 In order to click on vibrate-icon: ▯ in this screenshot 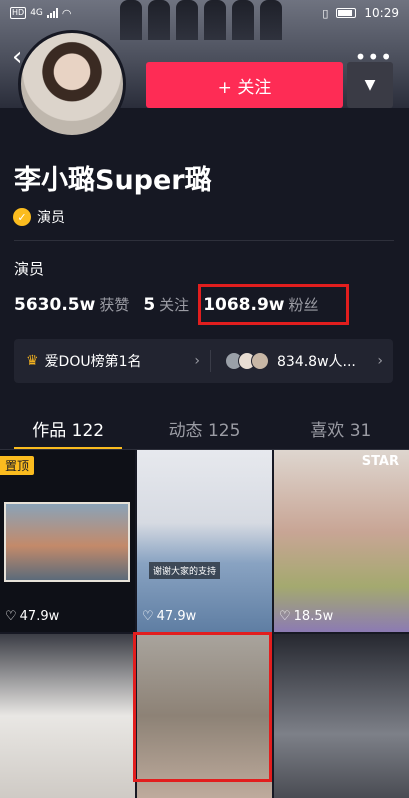, I will do `click(325, 13)`.